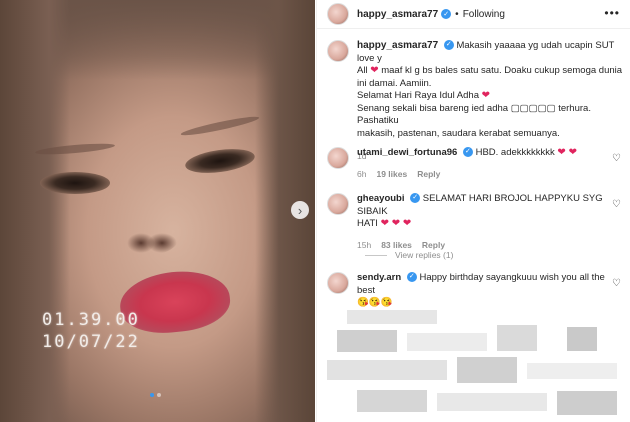 The height and width of the screenshot is (422, 630). What do you see at coordinates (155, 395) in the screenshot?
I see `carousel-dots` at bounding box center [155, 395].